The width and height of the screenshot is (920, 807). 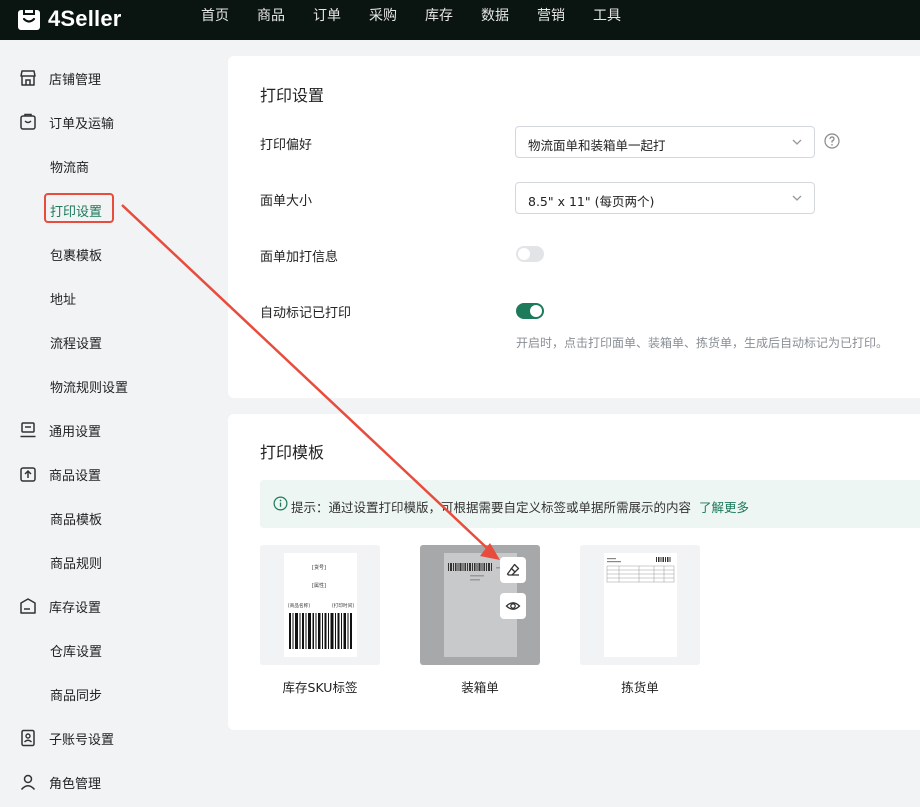 I want to click on sidebar-item-orders-shipping: 订单及运输, so click(x=106, y=122).